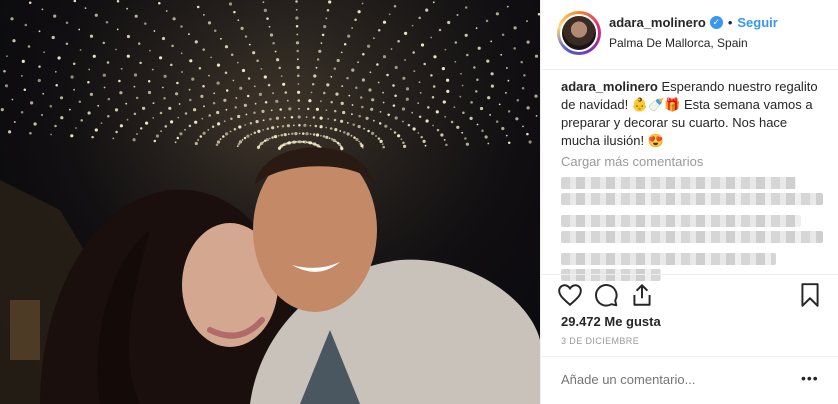  What do you see at coordinates (716, 22) in the screenshot?
I see `verified-badge-icon: ✓` at bounding box center [716, 22].